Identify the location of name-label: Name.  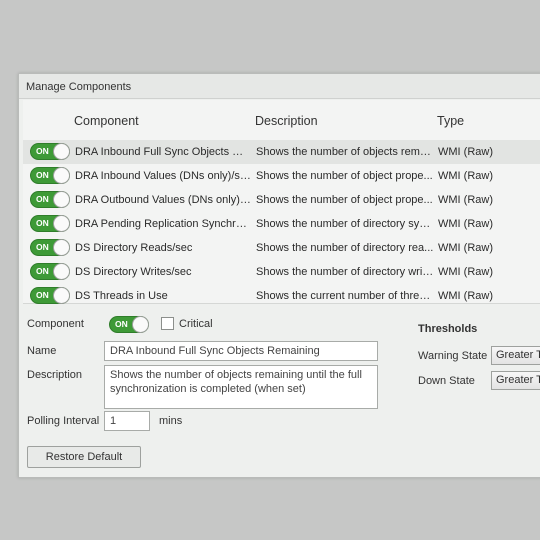
(42, 351).